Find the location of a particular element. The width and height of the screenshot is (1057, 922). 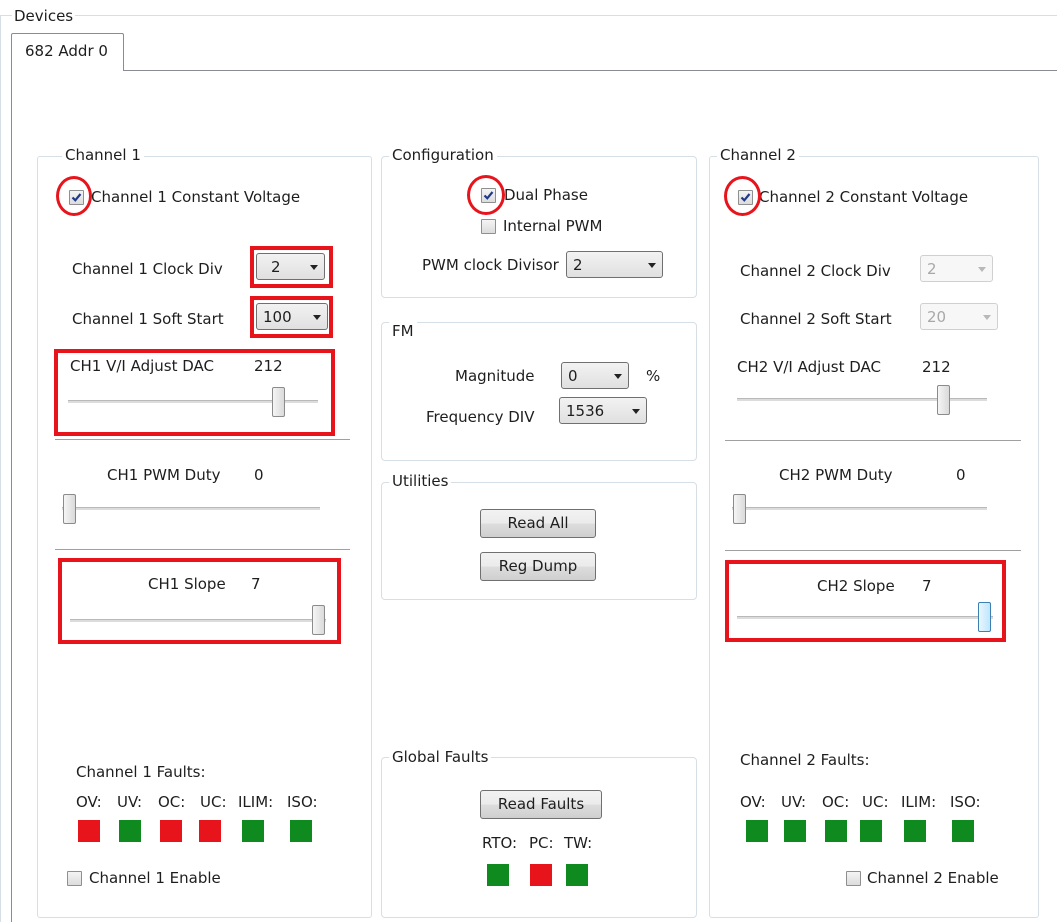

channel2-fault-uv-indicator is located at coordinates (795, 831).